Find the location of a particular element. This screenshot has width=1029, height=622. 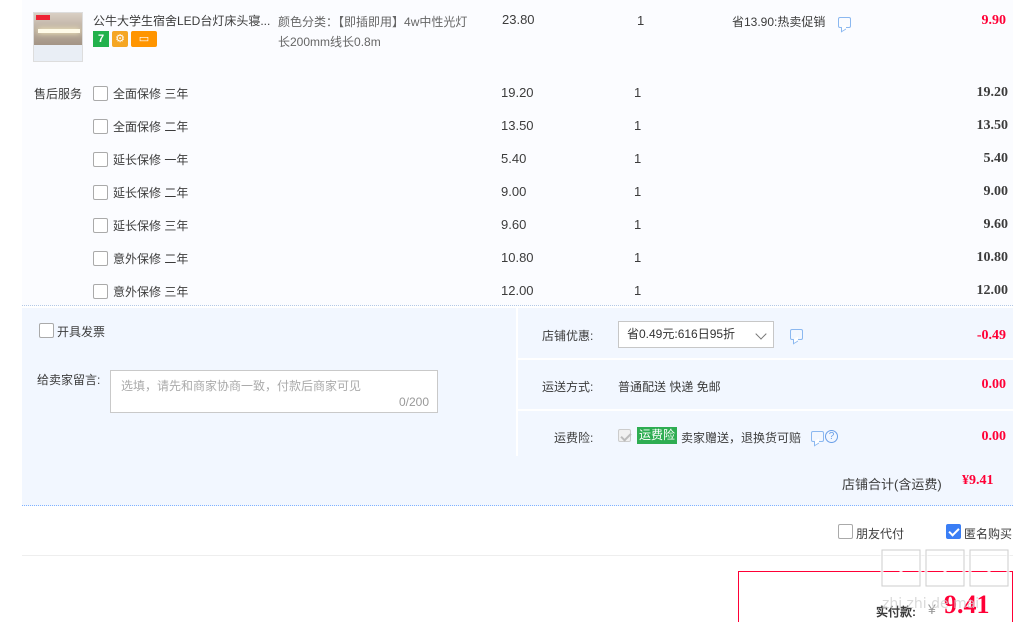

insurance-checkbox is located at coordinates (624, 435).